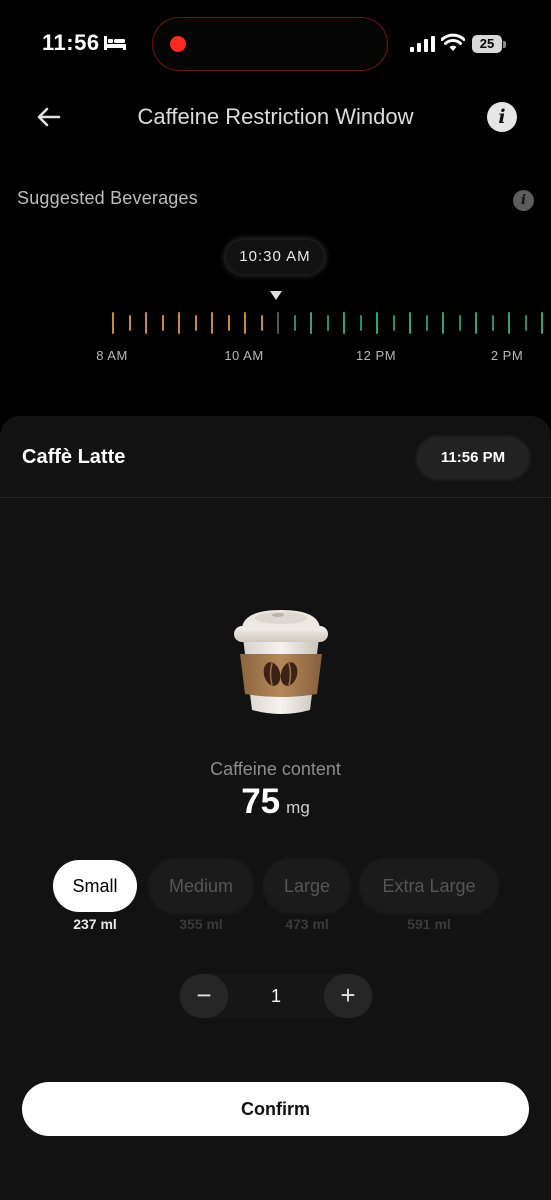 Image resolution: width=551 pixels, height=1200 pixels. I want to click on size-large-button: Large, so click(307, 886).